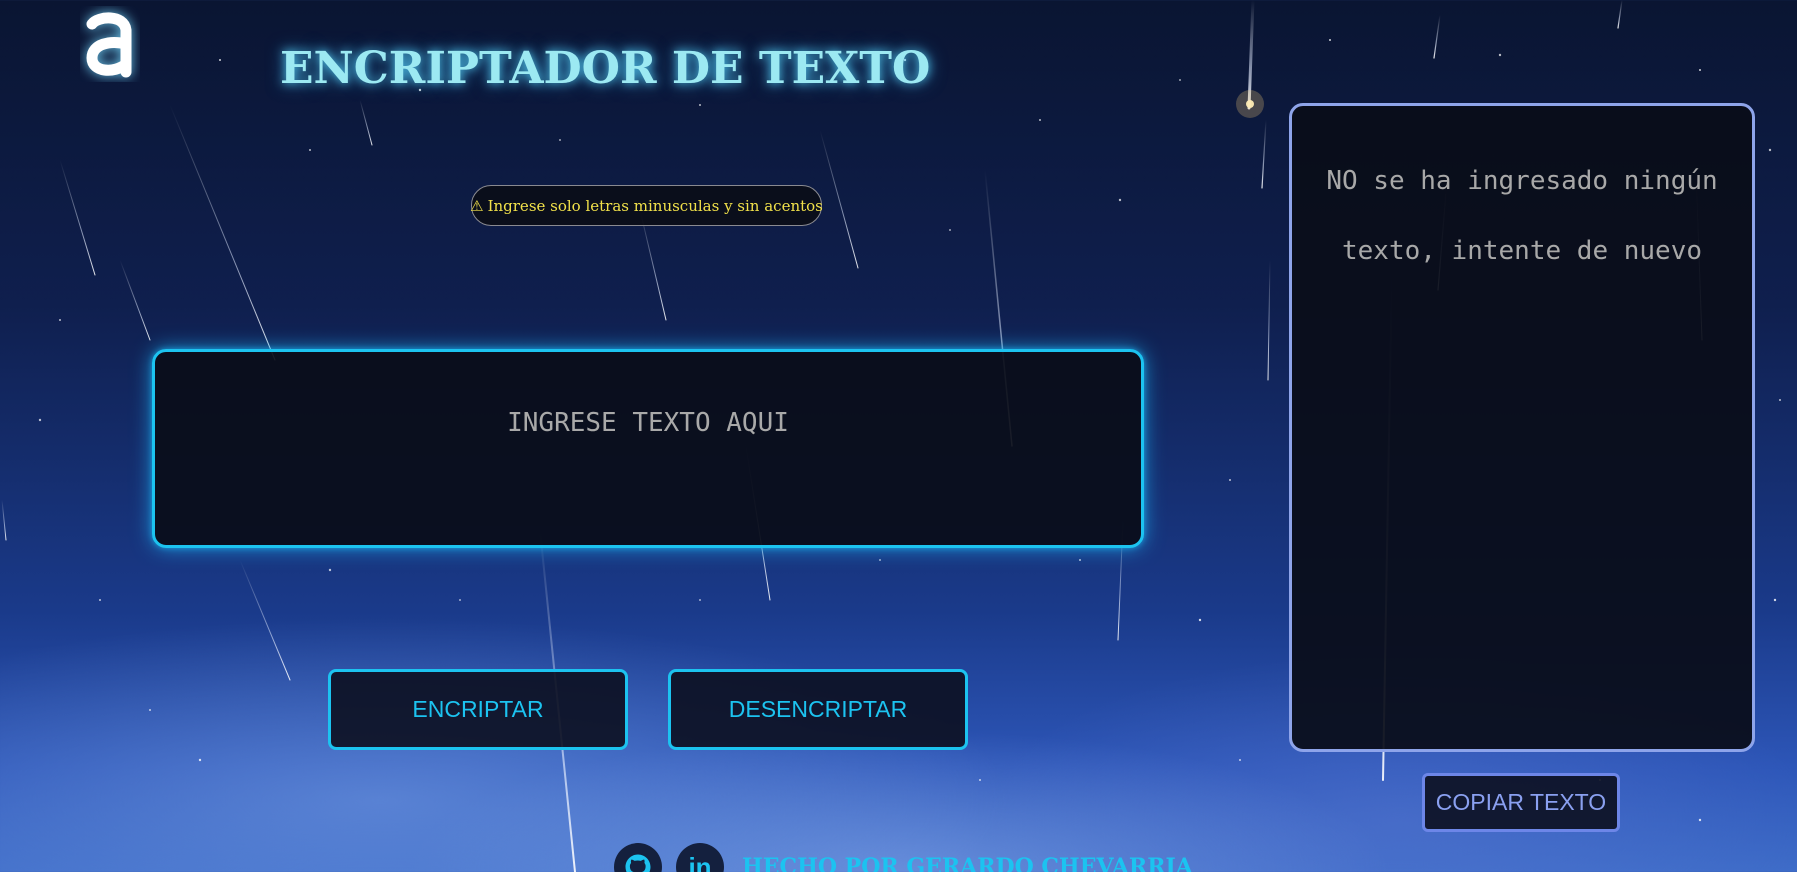 Image resolution: width=1797 pixels, height=872 pixels. What do you see at coordinates (1521, 802) in the screenshot?
I see `copy-button: COPIAR TEXTO` at bounding box center [1521, 802].